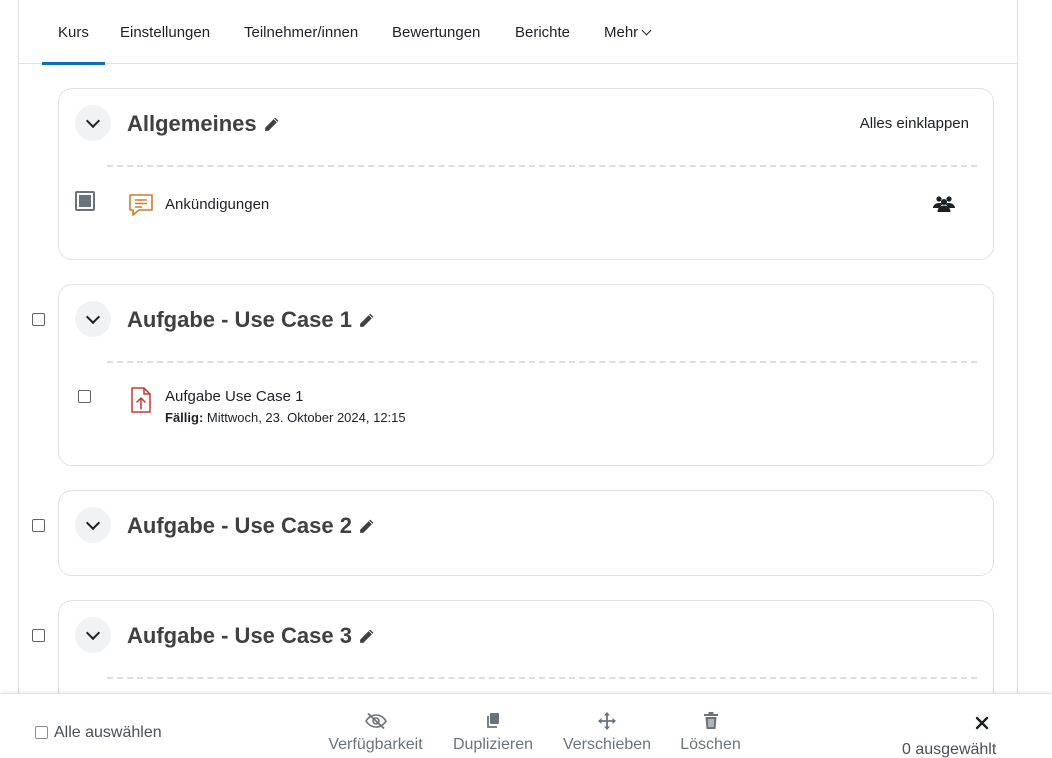 The width and height of the screenshot is (1052, 758). What do you see at coordinates (41, 732) in the screenshot?
I see `select-all-checkbox` at bounding box center [41, 732].